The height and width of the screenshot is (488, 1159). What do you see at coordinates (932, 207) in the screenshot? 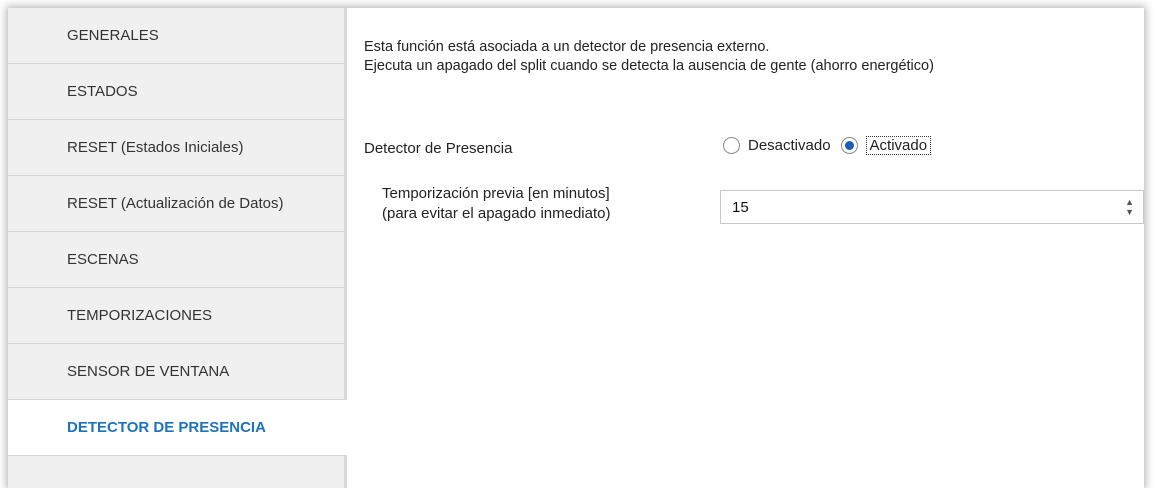
I see `delay-minutes-spinbox: 15 ▲ ▼` at bounding box center [932, 207].